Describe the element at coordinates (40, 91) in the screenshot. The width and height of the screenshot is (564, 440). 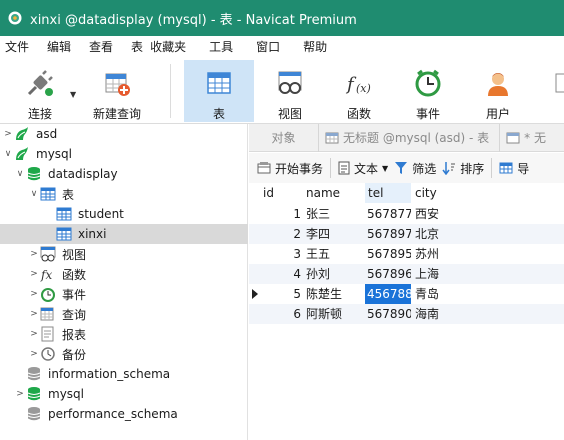
I see `connect-button: 连接` at that location.